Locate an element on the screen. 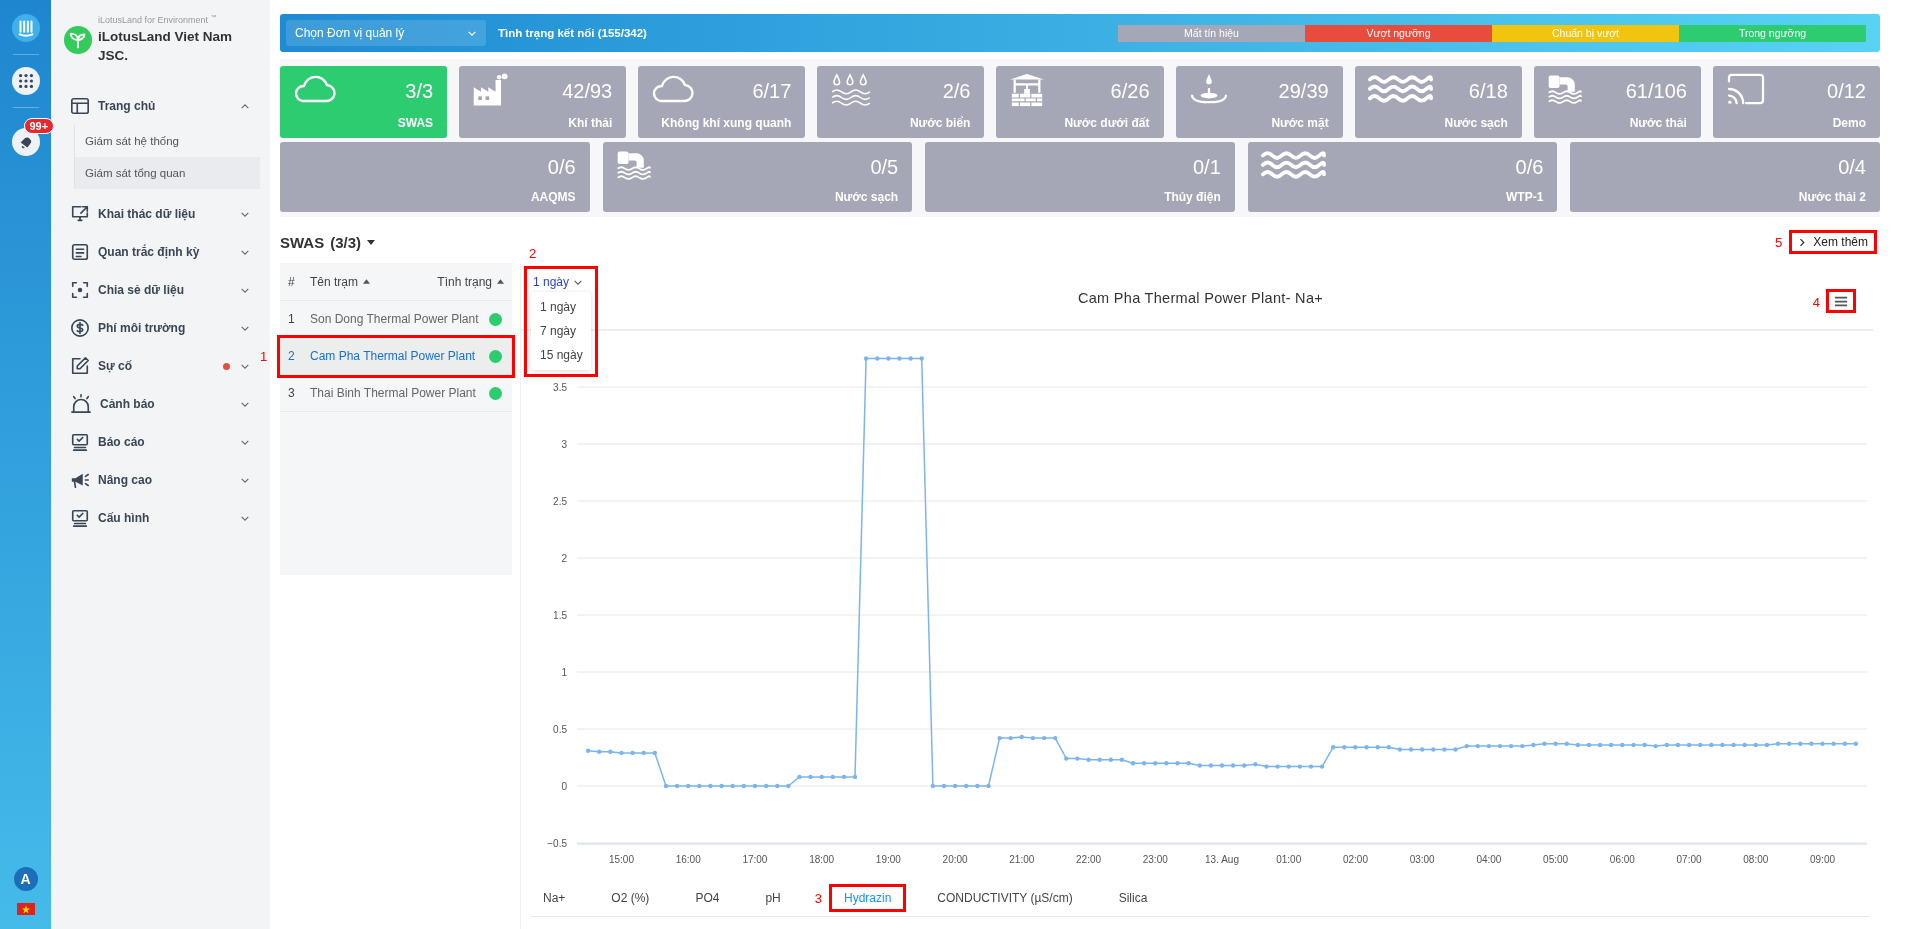 This screenshot has width=1919, height=929. parameter-tab: Na+ is located at coordinates (554, 898).